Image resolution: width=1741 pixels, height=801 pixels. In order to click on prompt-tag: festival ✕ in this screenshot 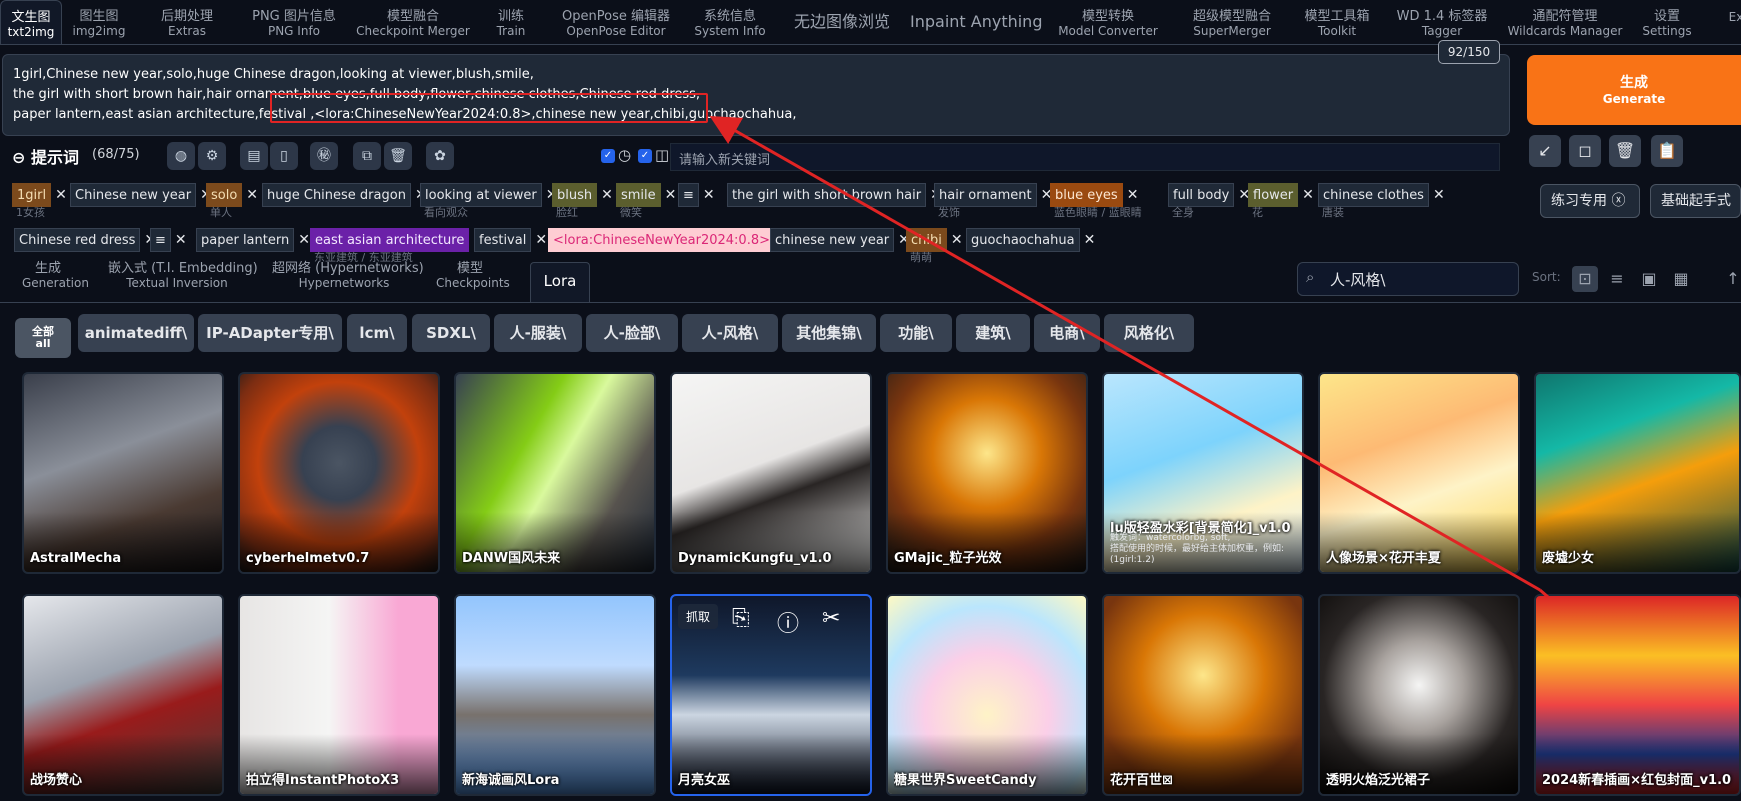, I will do `click(510, 247)`.